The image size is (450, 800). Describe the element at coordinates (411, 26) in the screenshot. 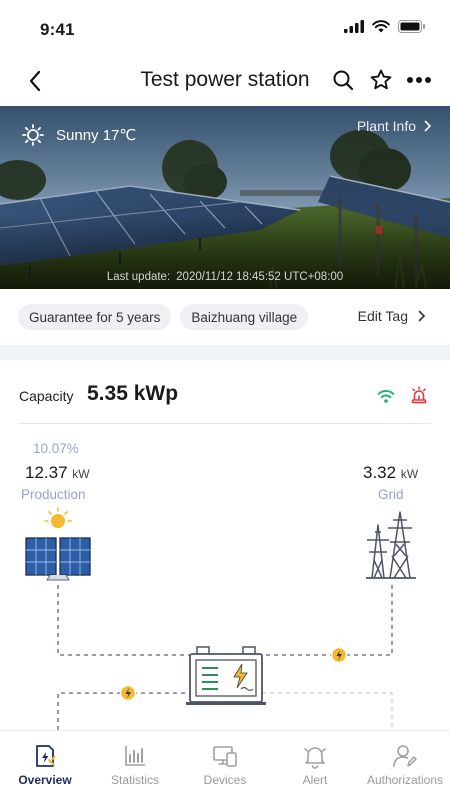

I see `battery-icon` at that location.